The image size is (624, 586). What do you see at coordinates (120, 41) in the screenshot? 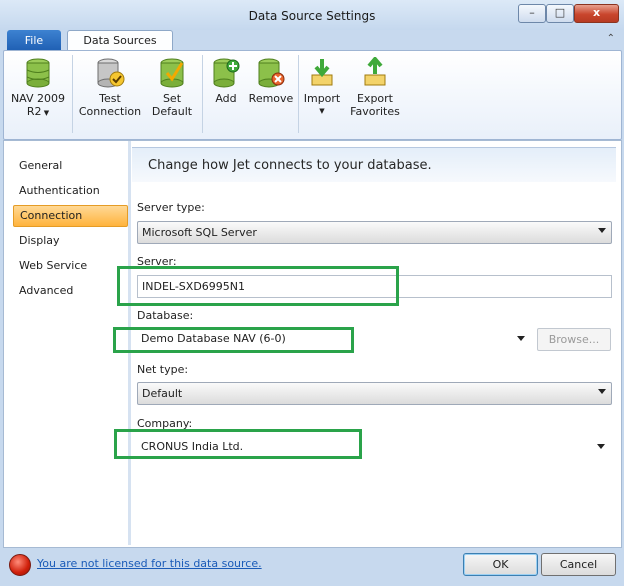
I see `tab-data-sources: Data Sources` at bounding box center [120, 41].